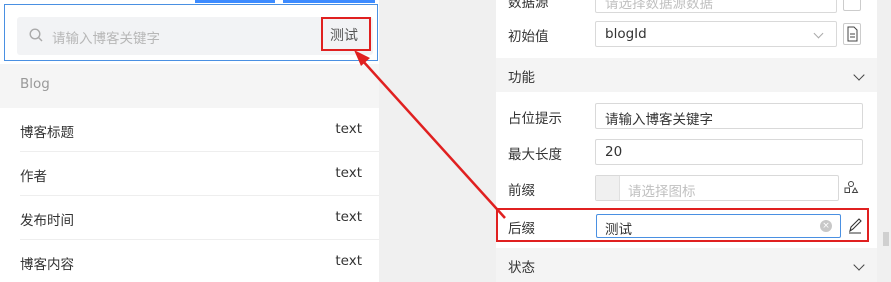 The width and height of the screenshot is (891, 282). I want to click on initial-value-row: 初始值 blogId, so click(686, 34).